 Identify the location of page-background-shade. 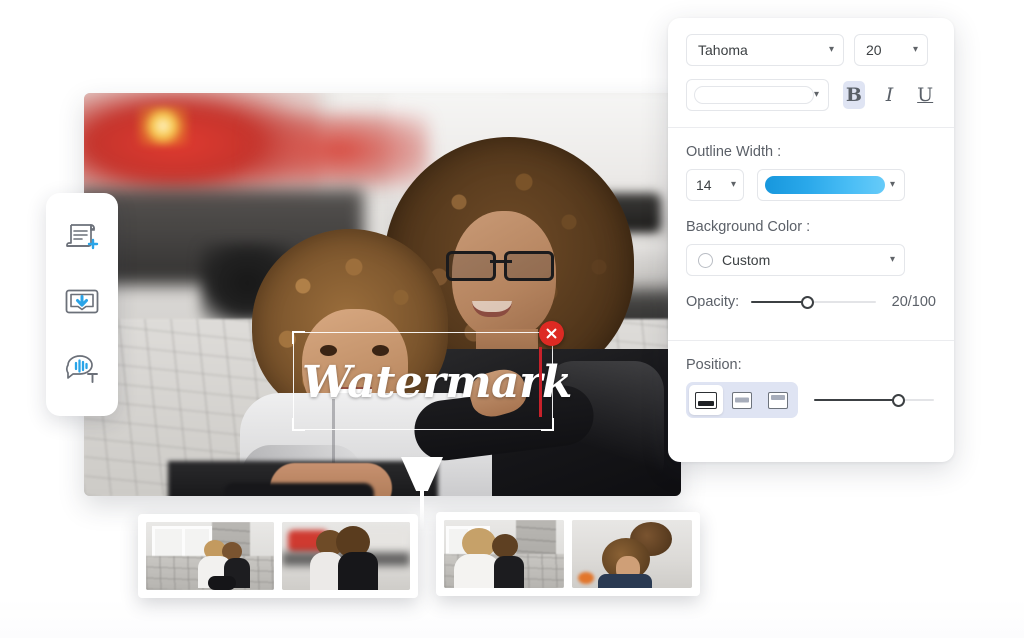
(512, 618).